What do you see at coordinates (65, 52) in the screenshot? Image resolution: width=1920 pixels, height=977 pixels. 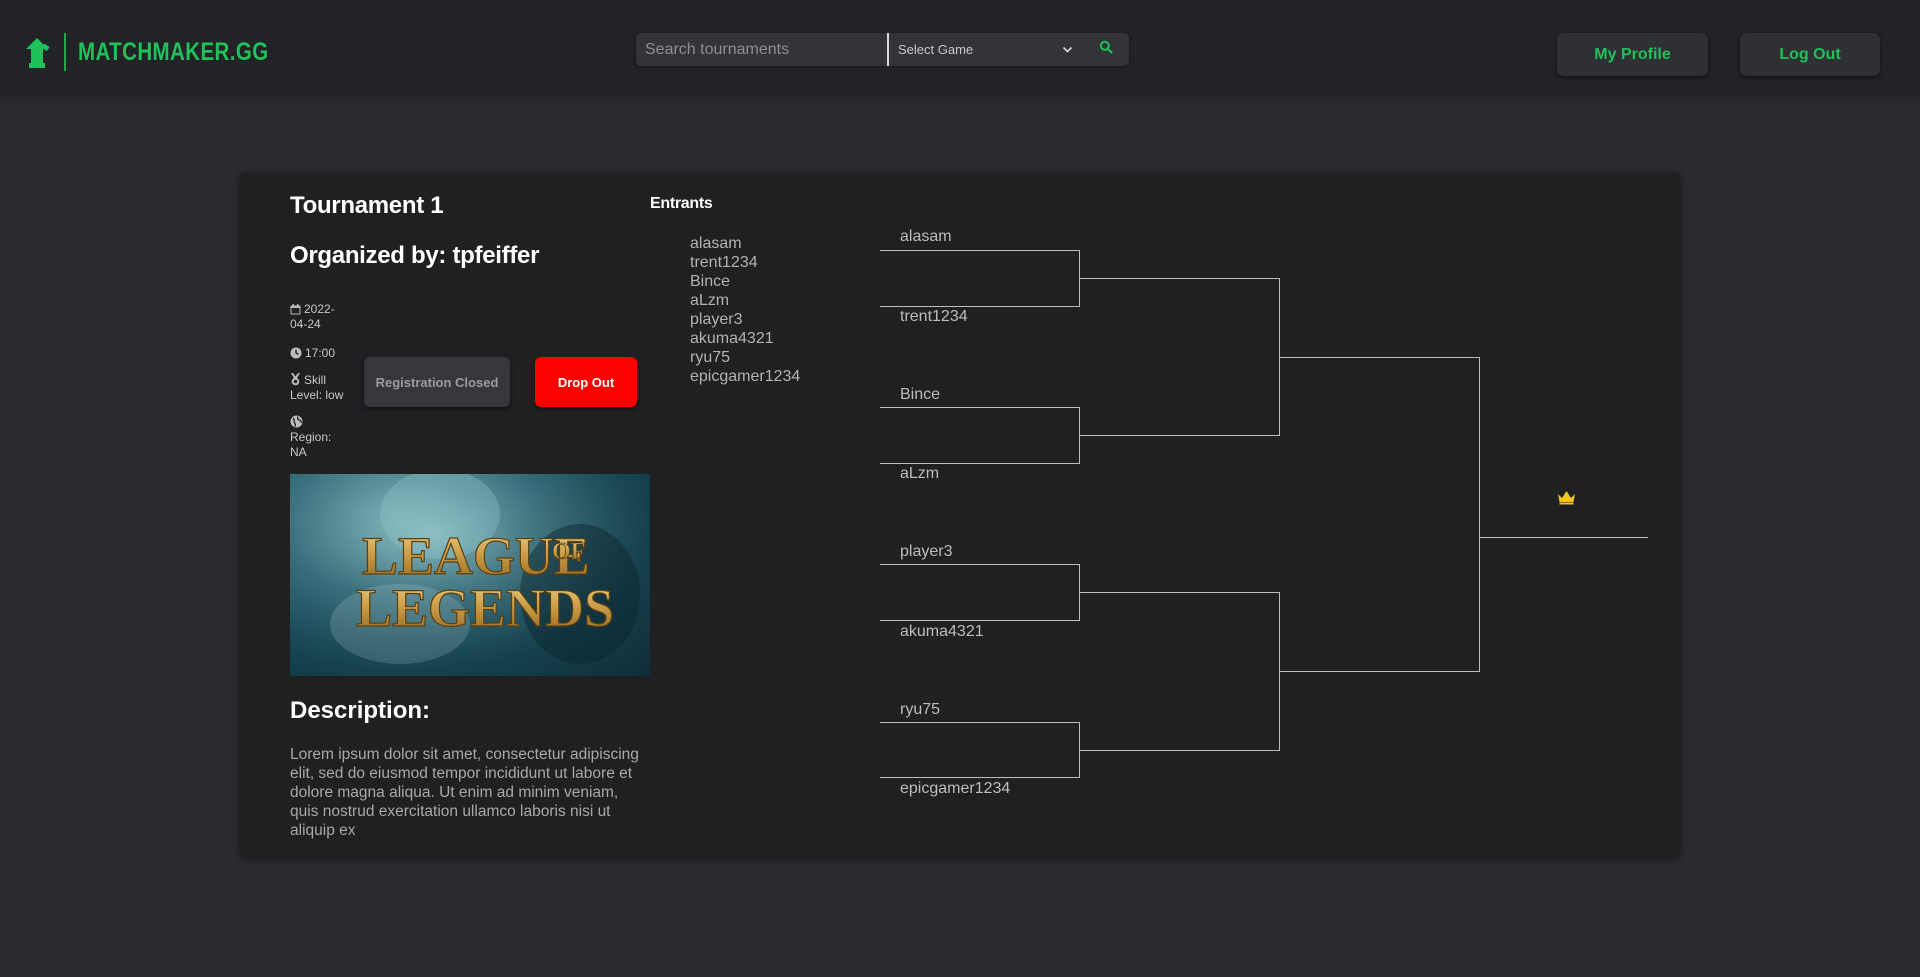 I see `logo-divider` at bounding box center [65, 52].